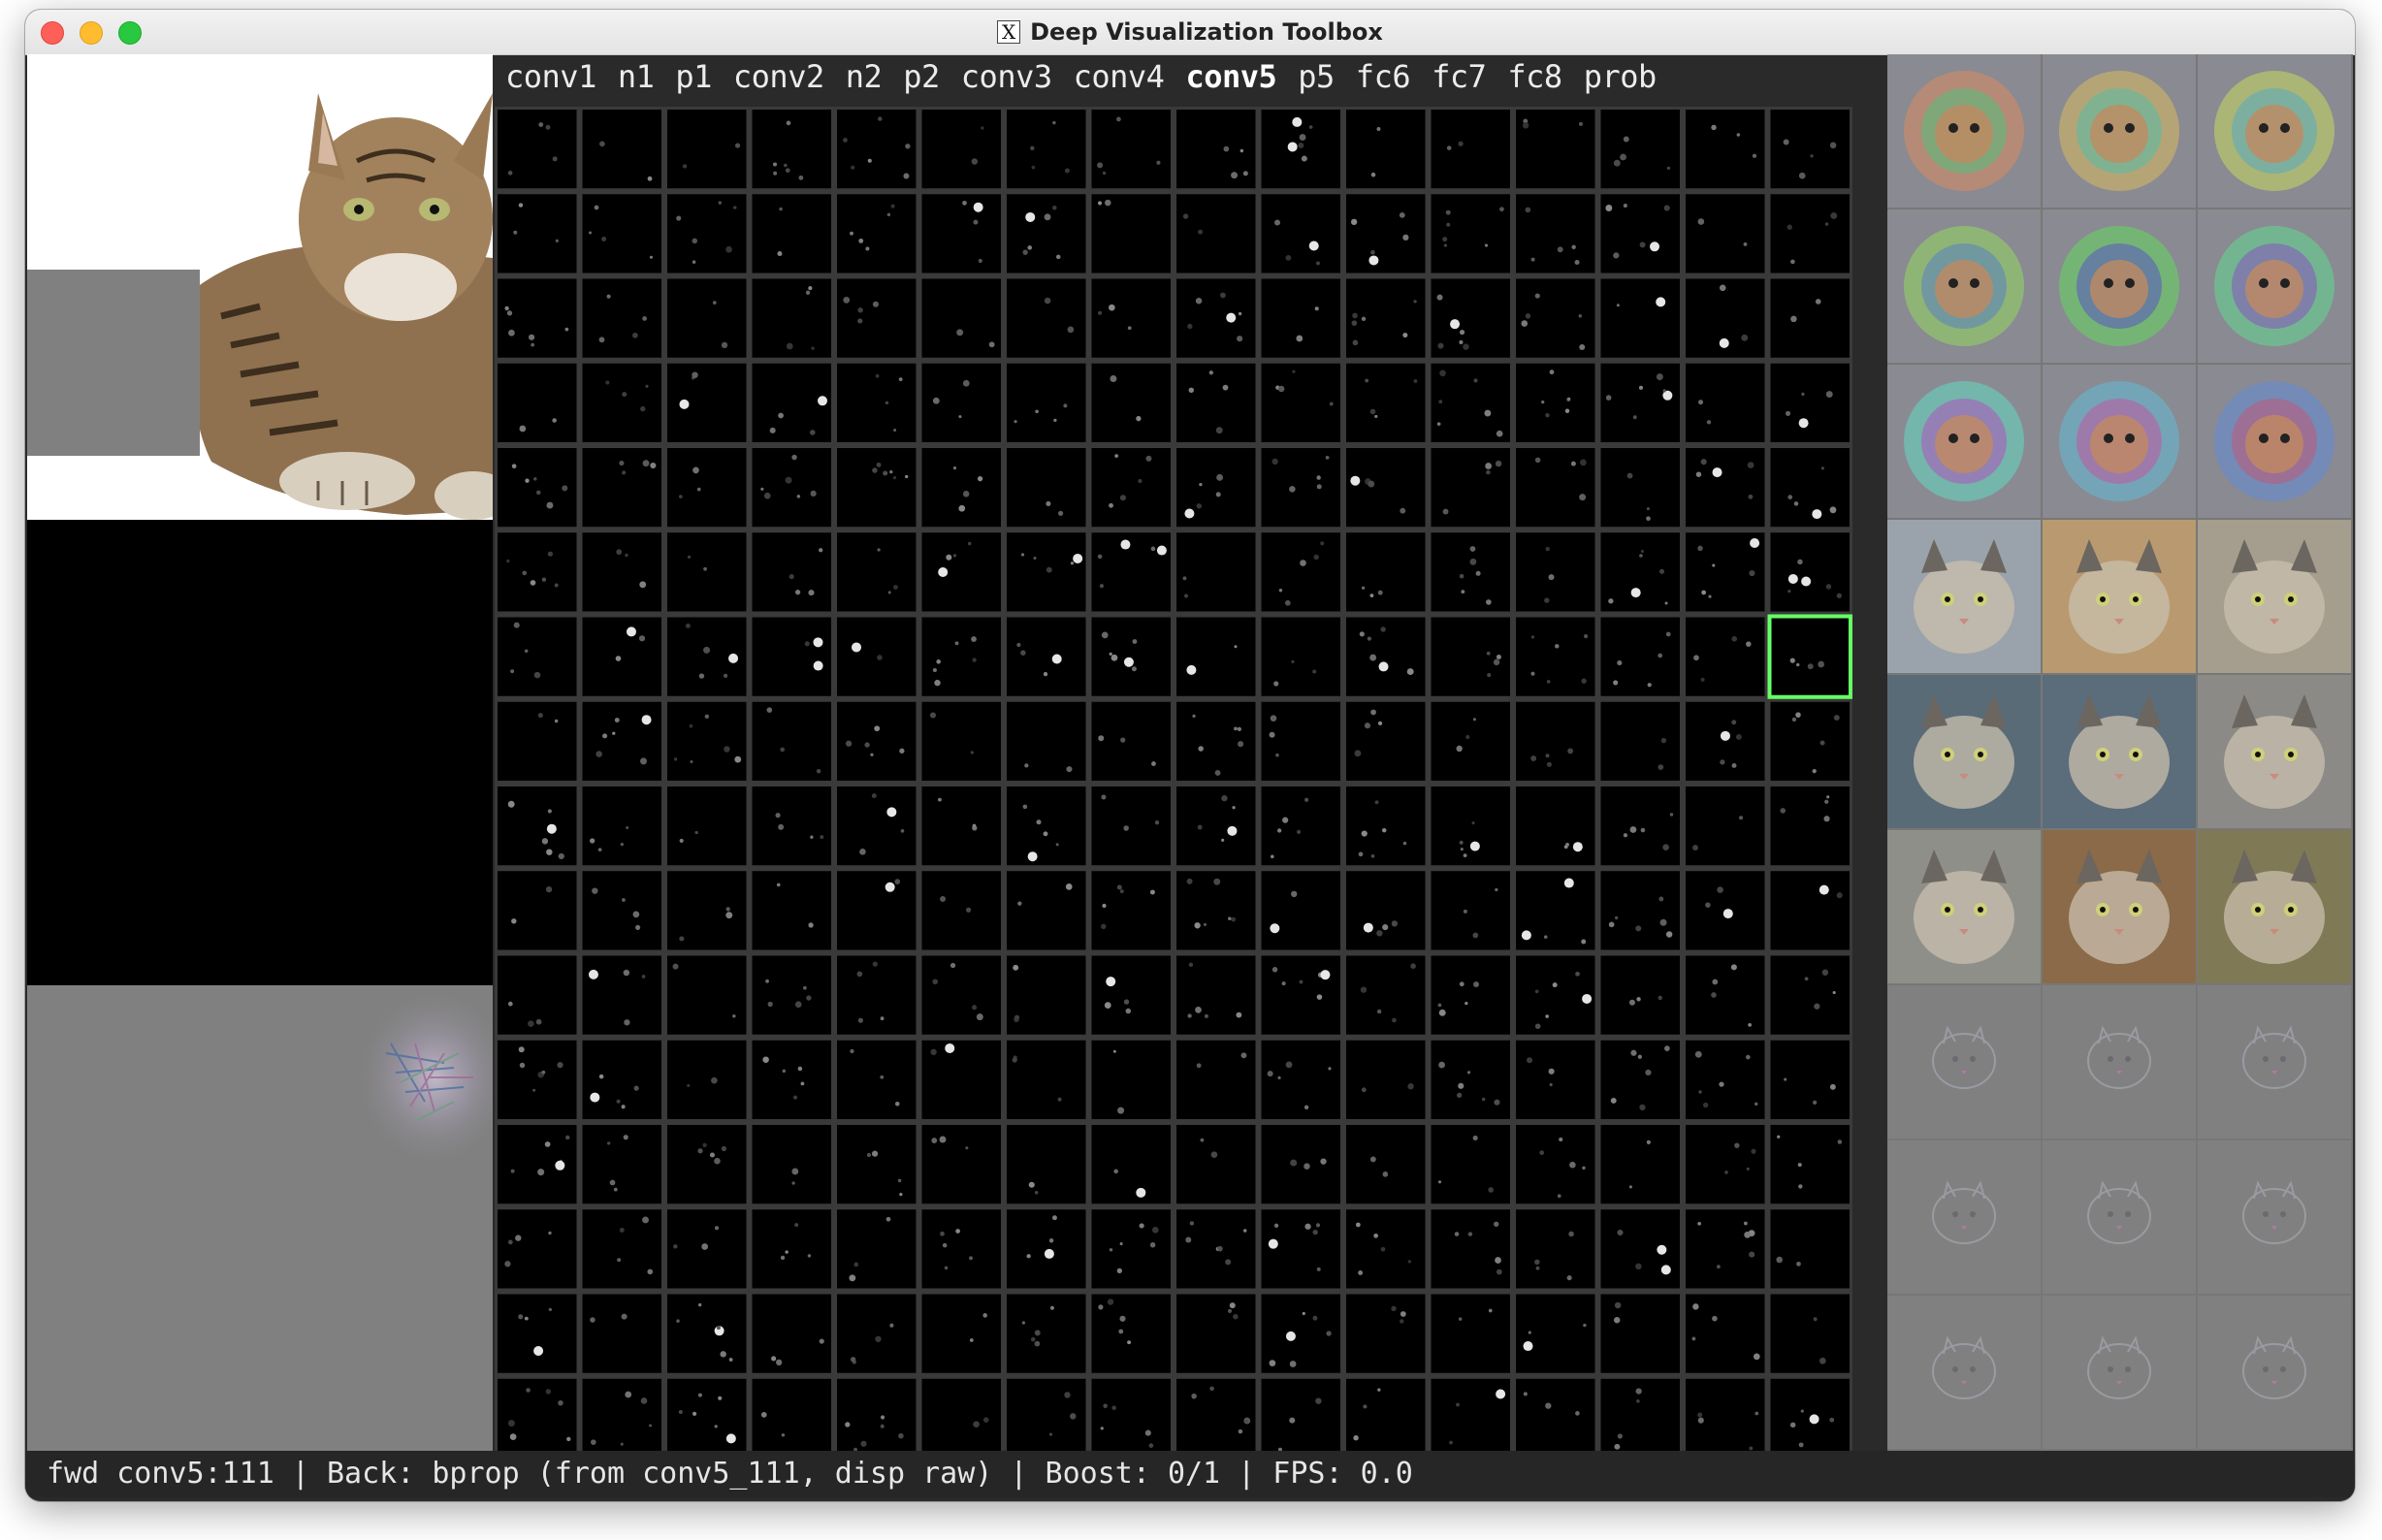 This screenshot has height=1540, width=2382. I want to click on layer-tab-conv4: conv4, so click(1119, 78).